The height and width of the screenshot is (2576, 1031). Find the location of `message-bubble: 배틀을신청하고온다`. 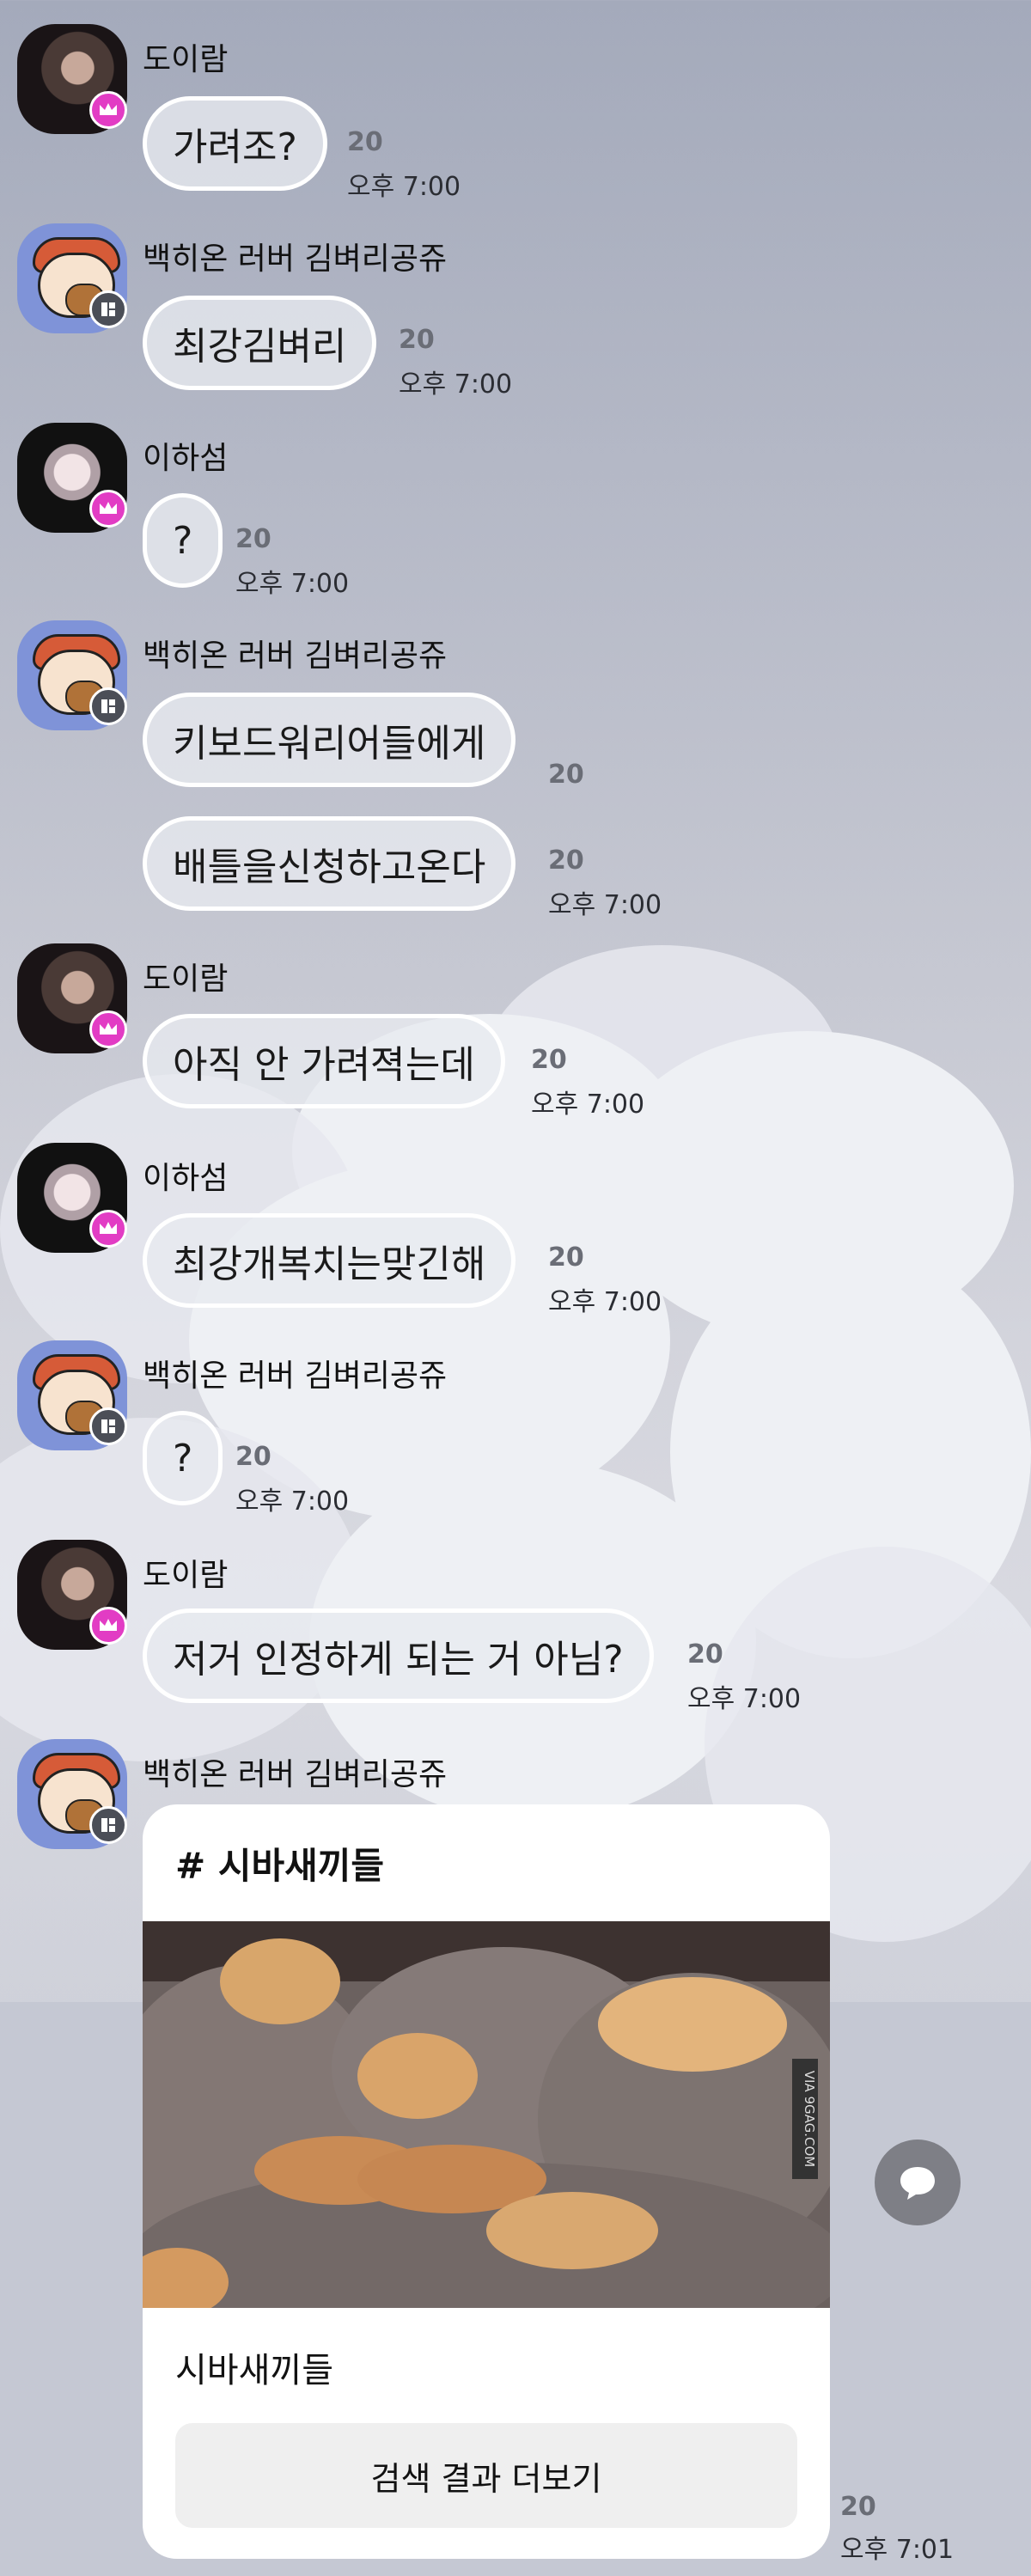

message-bubble: 배틀을신청하고온다 is located at coordinates (329, 863).